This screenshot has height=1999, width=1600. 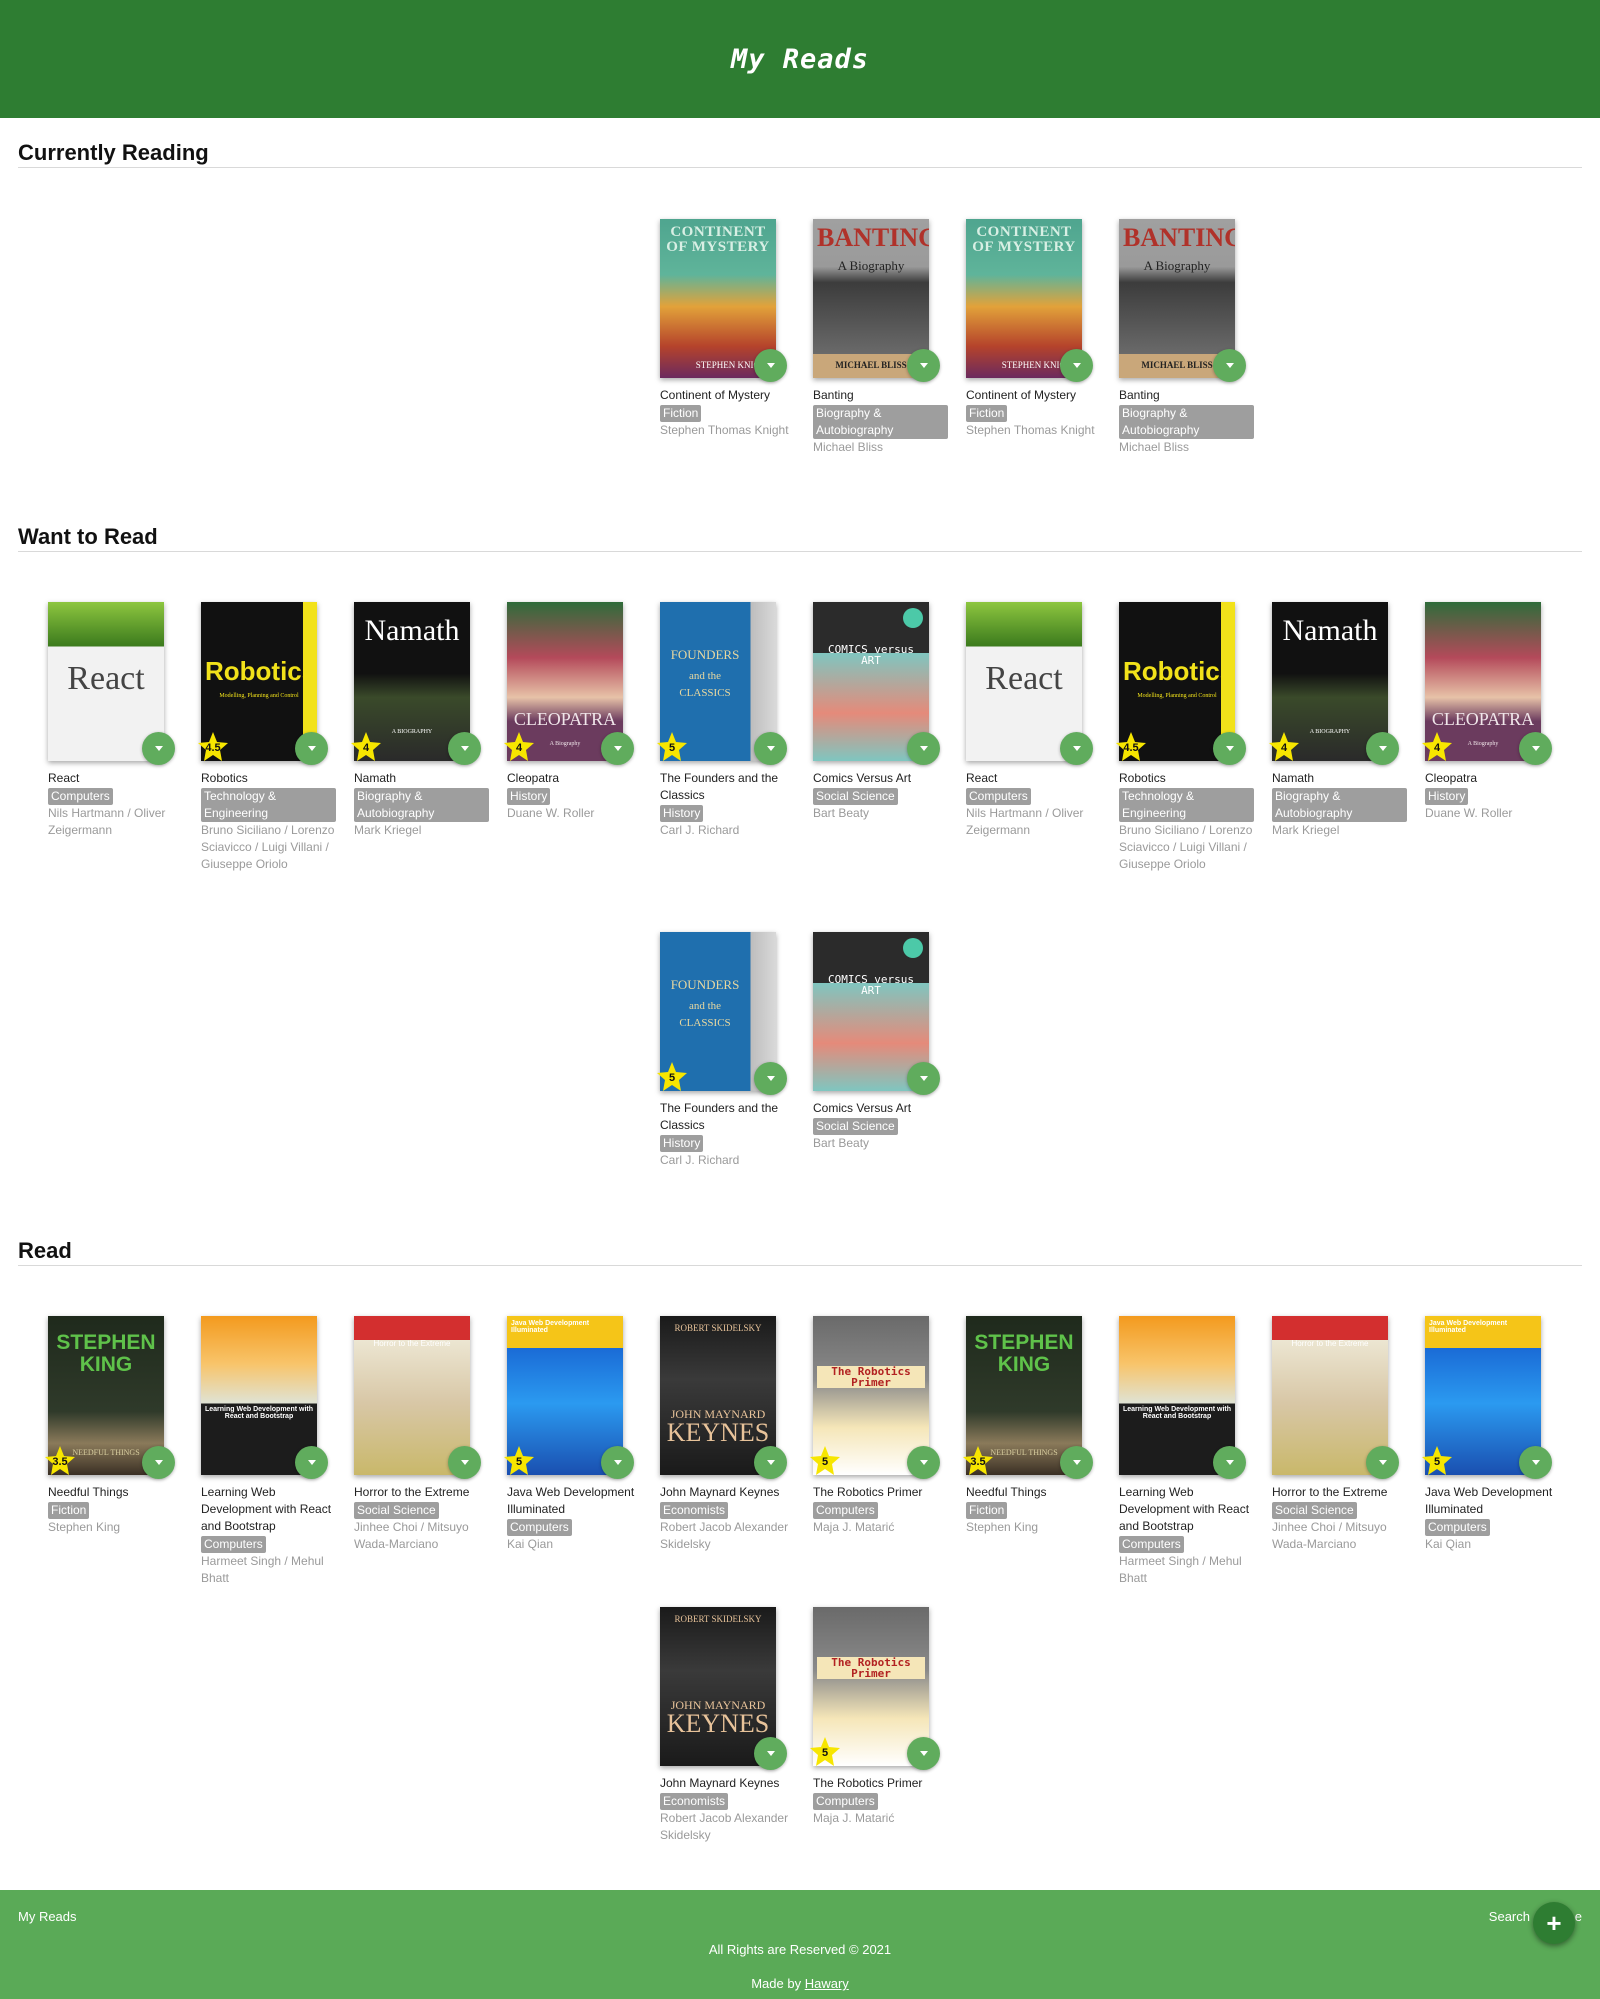 I want to click on cover-title: BANTING, so click(x=1179, y=237).